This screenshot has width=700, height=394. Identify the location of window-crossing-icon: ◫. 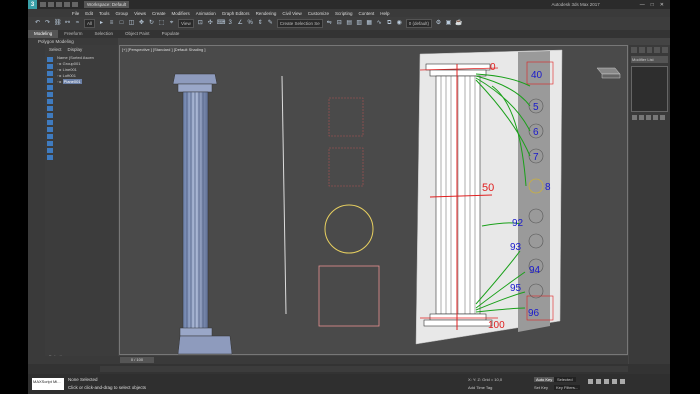
(131, 23).